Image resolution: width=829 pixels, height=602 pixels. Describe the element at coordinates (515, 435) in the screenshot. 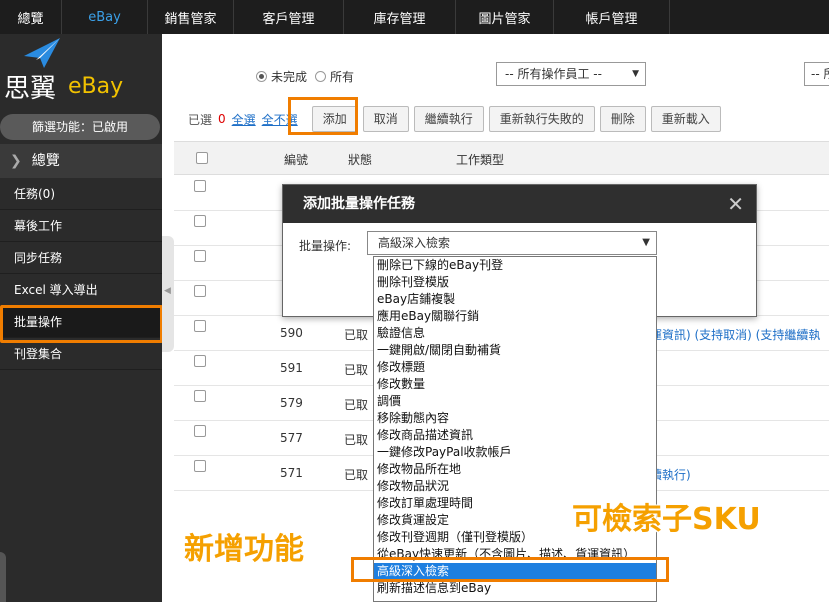

I see `dropdown-option: 修改商品描述資訊` at that location.